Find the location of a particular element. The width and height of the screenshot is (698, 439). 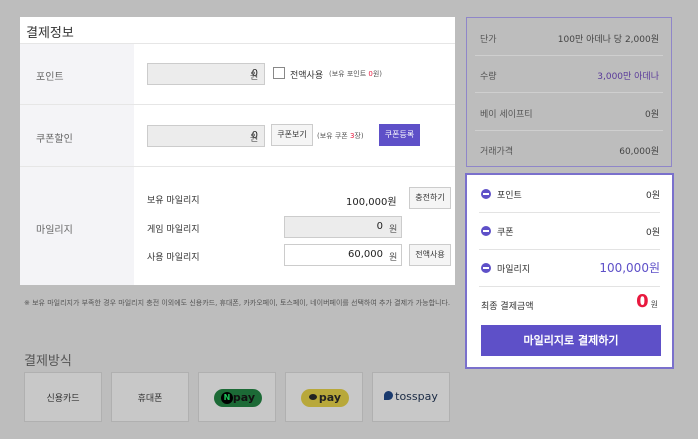

held-mileage-label: 보유 마일리지 is located at coordinates (173, 201).